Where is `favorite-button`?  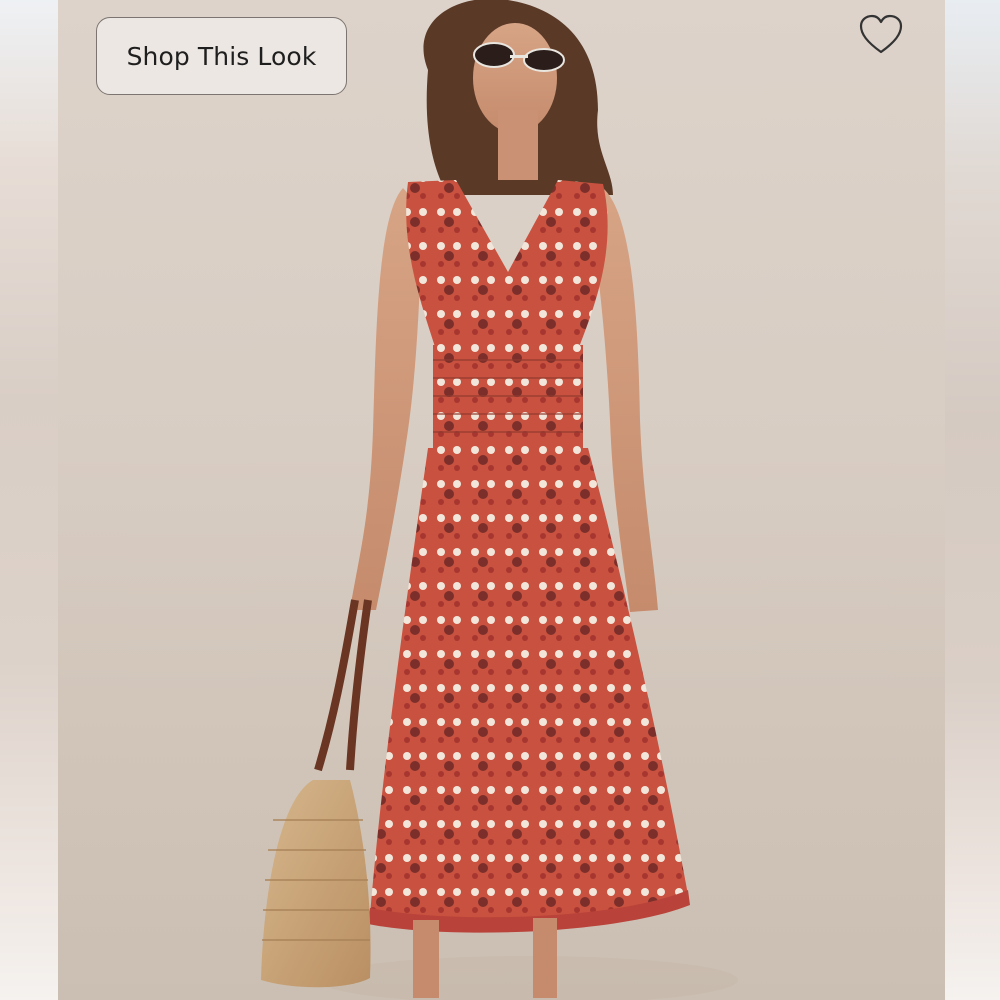 favorite-button is located at coordinates (881, 35).